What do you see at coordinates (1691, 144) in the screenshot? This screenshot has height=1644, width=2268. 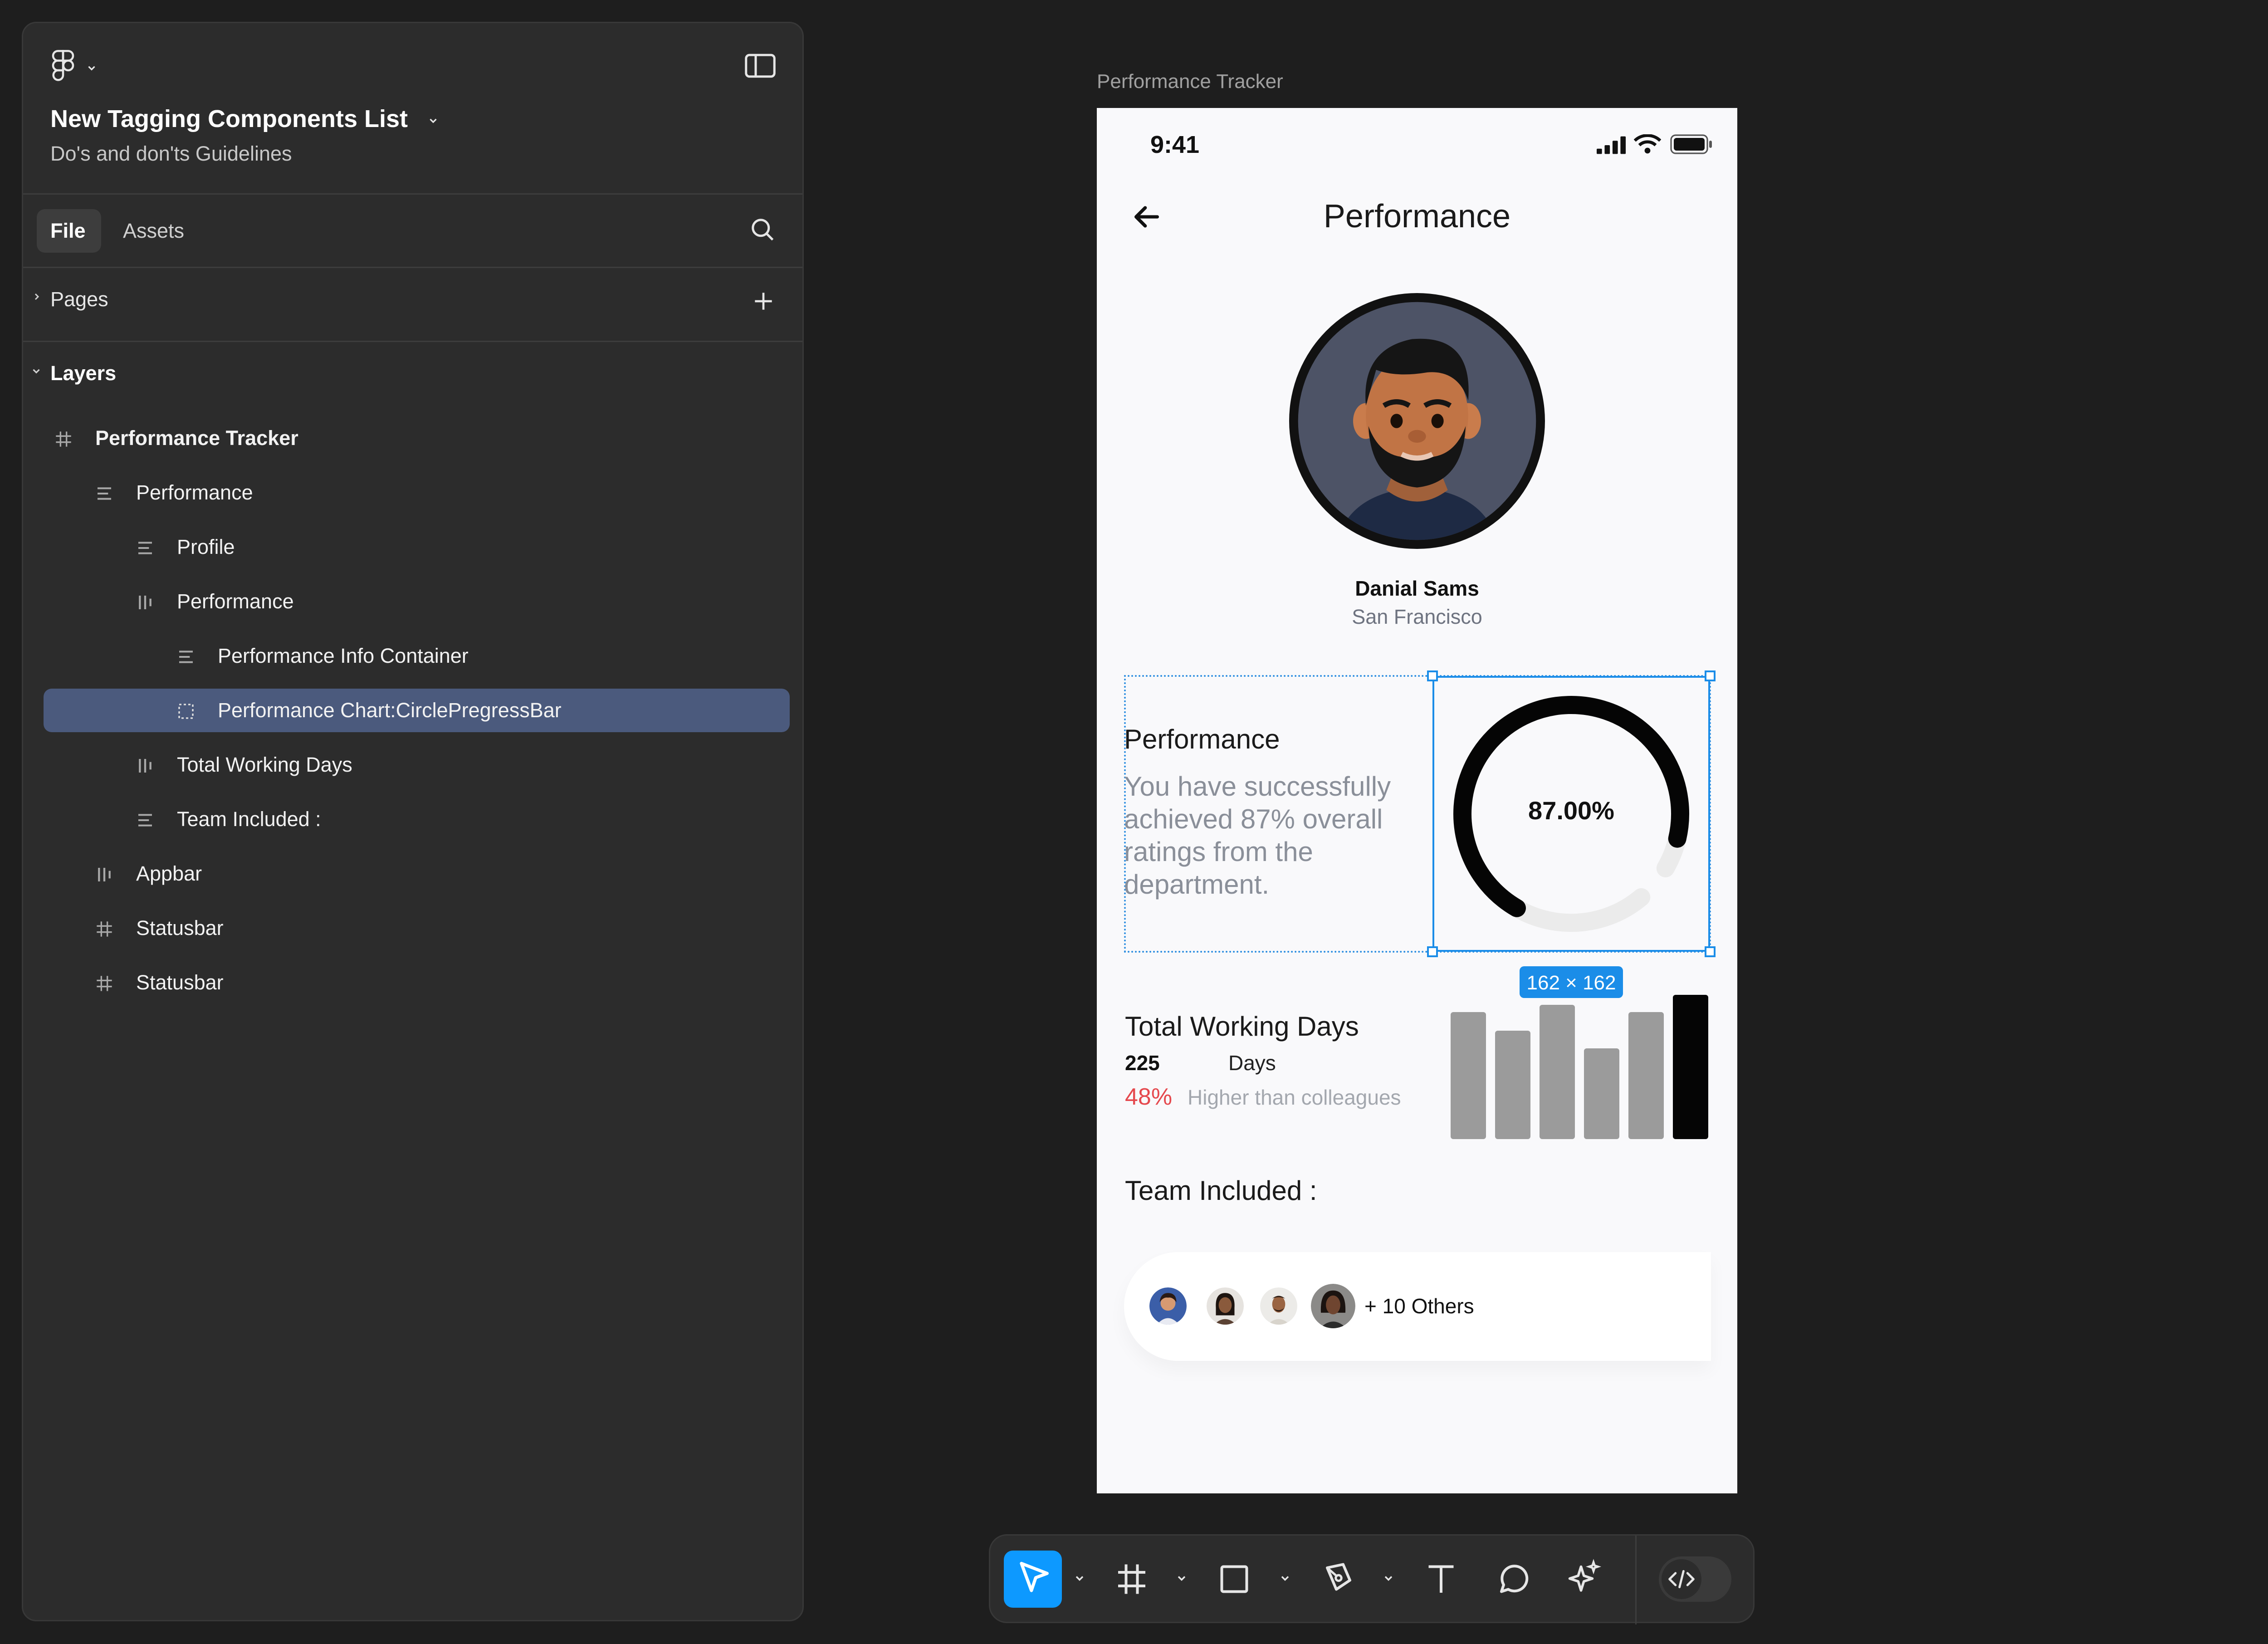 I see `battery-icon` at bounding box center [1691, 144].